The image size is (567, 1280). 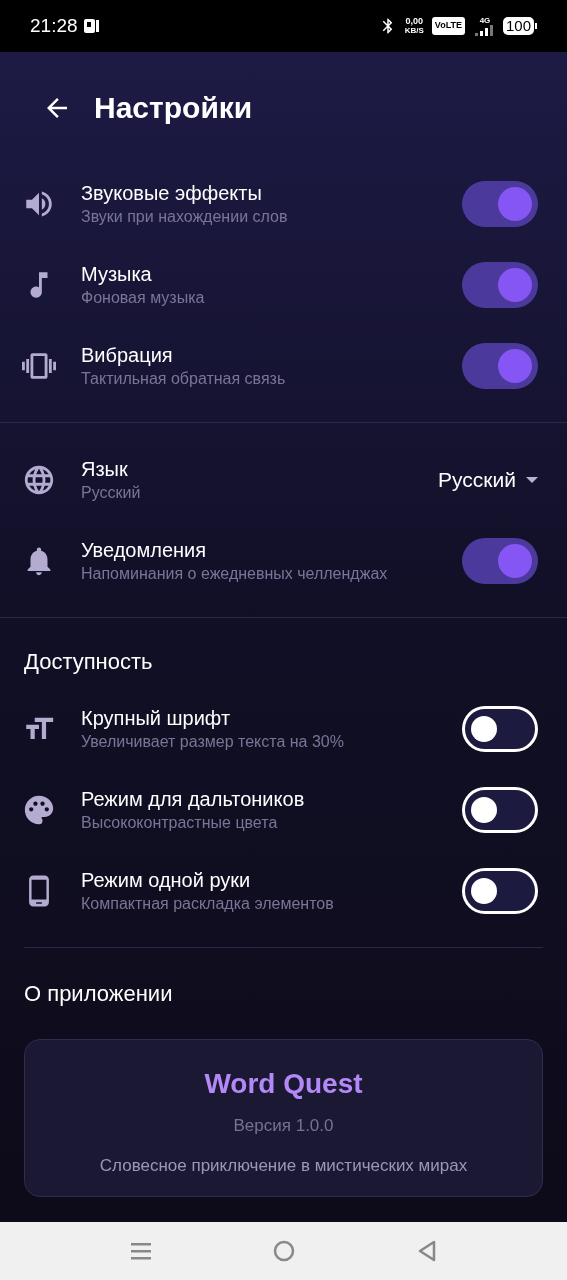 I want to click on setting-description: Тактильная обратная связь, so click(x=184, y=378).